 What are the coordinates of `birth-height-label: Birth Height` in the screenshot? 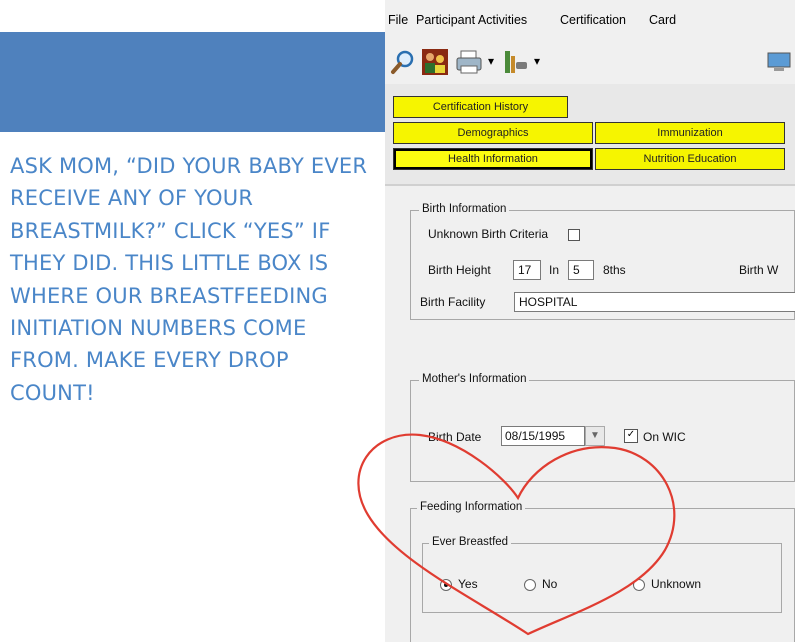 It's located at (459, 270).